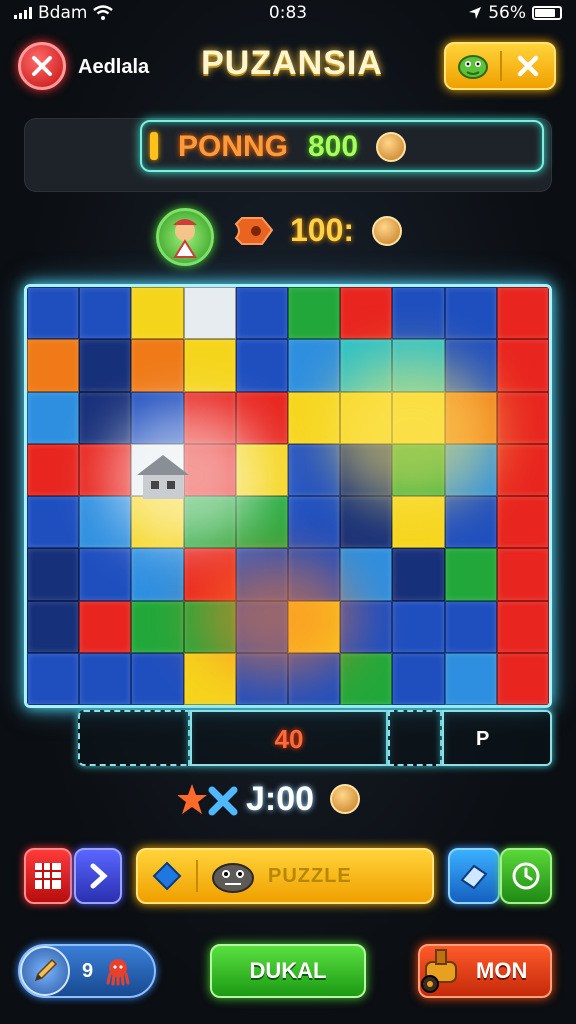 Image resolution: width=576 pixels, height=1024 pixels. I want to click on grid-button, so click(48, 876).